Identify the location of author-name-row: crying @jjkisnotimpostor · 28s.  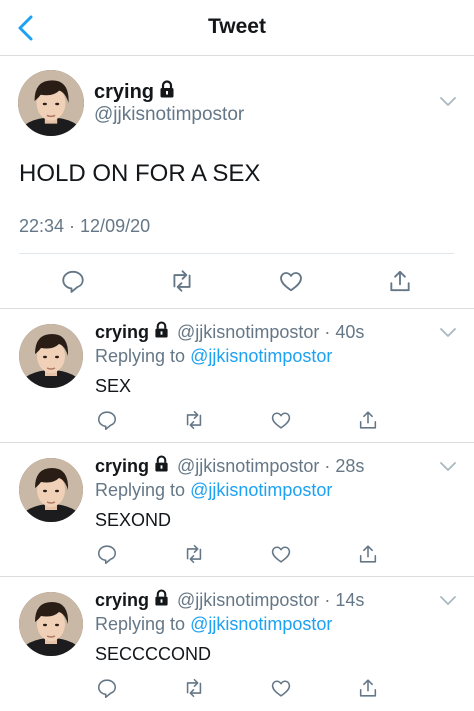
(229, 466).